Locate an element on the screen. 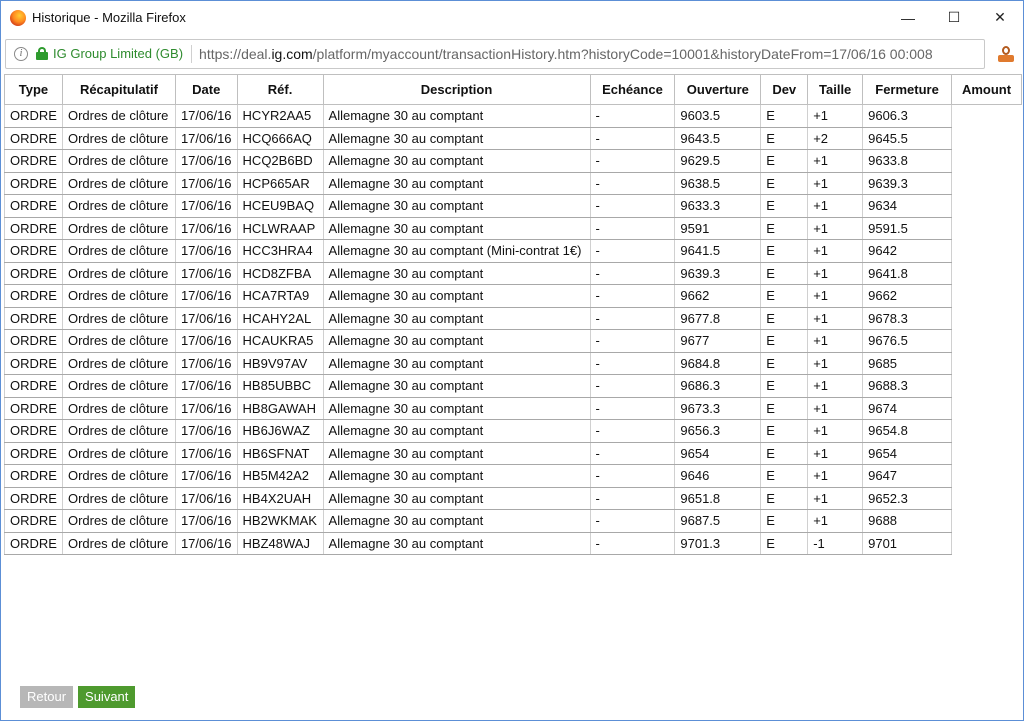 This screenshot has height=721, width=1024. cell-ref: HB6SFNAT is located at coordinates (280, 453).